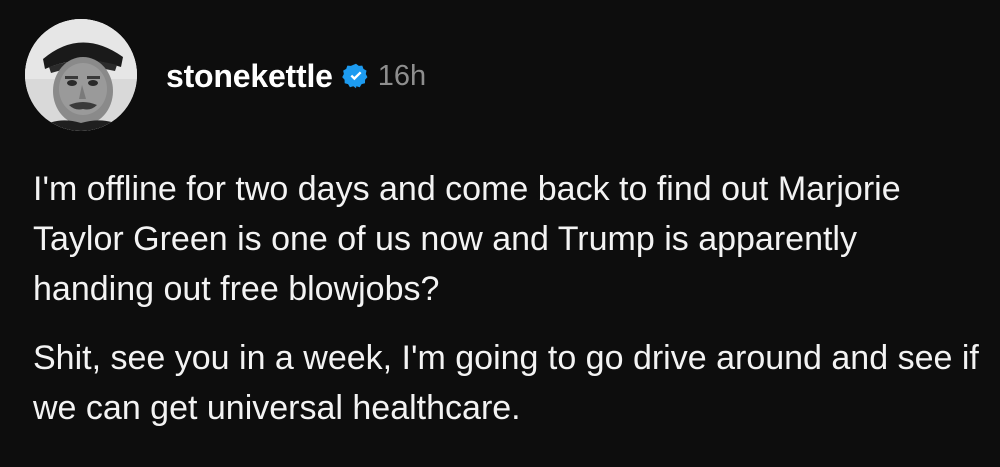 This screenshot has width=1000, height=467. Describe the element at coordinates (355, 76) in the screenshot. I see `verified-badge-icon` at that location.